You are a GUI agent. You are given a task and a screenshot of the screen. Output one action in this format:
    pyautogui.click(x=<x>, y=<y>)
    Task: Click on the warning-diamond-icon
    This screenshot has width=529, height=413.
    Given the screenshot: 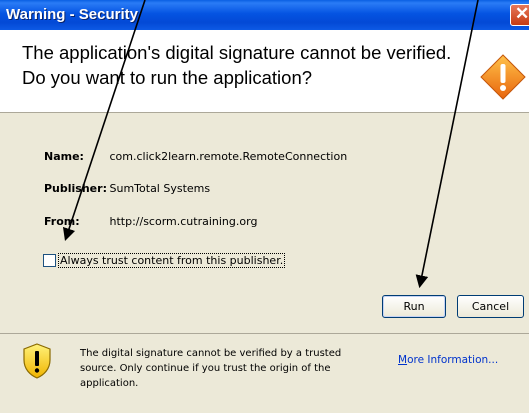 What is the action you would take?
    pyautogui.click(x=503, y=77)
    